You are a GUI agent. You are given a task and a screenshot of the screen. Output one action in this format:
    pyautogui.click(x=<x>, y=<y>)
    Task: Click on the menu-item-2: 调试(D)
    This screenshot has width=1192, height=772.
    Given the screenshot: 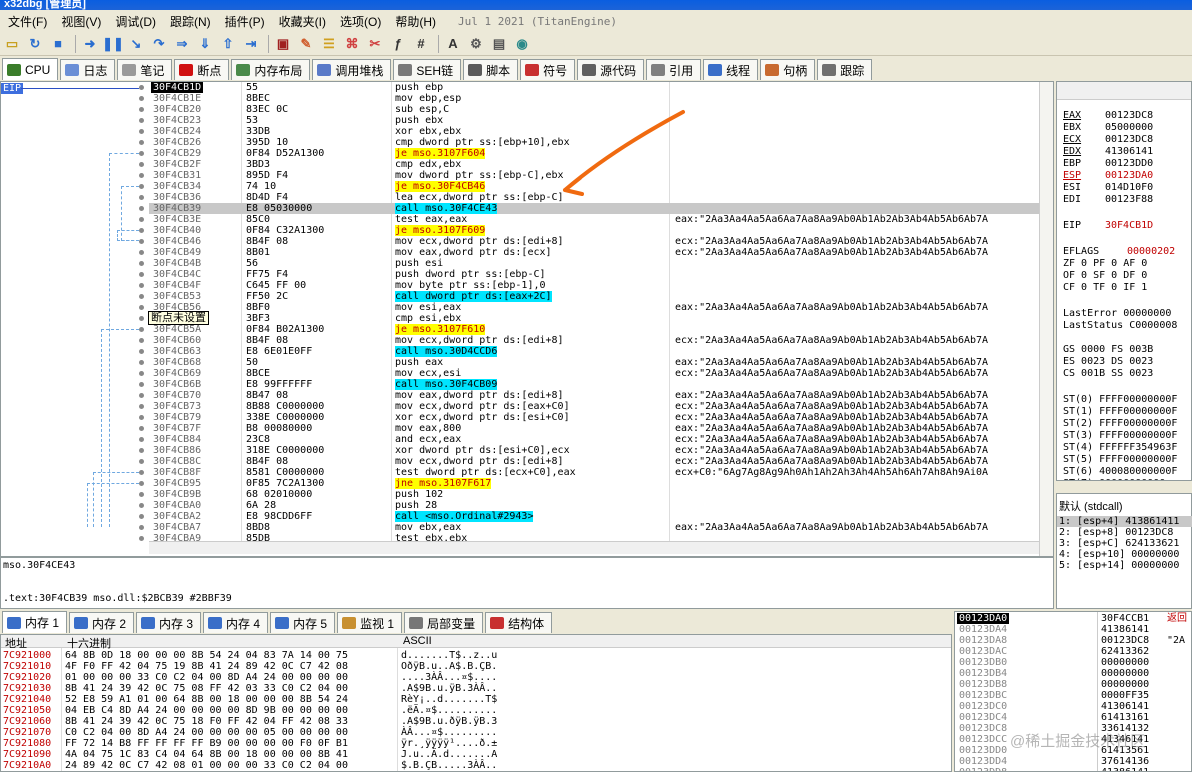 What is the action you would take?
    pyautogui.click(x=135, y=21)
    